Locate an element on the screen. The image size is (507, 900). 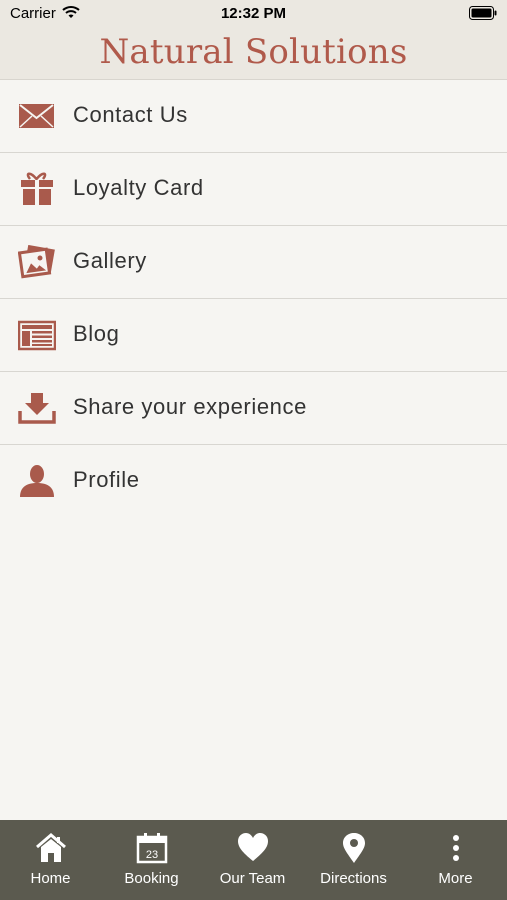
page-title: Natural Solutions is located at coordinates (253, 52).